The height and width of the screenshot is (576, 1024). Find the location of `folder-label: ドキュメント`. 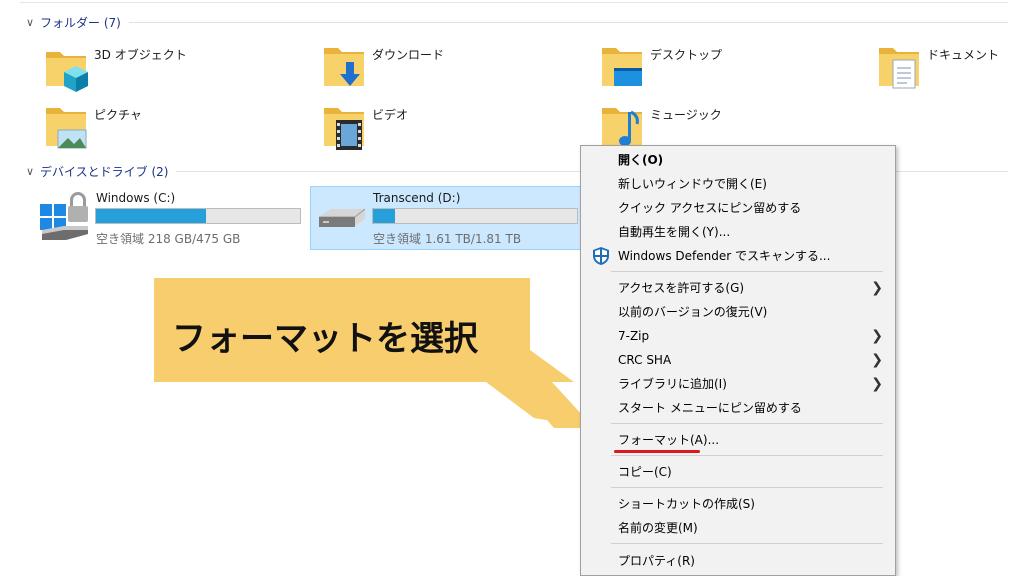

folder-label: ドキュメント is located at coordinates (963, 55).